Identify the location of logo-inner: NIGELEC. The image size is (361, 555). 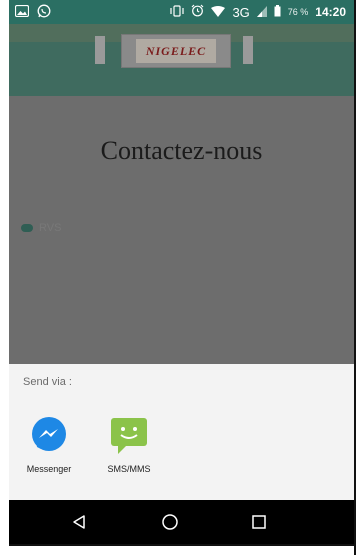
(176, 51).